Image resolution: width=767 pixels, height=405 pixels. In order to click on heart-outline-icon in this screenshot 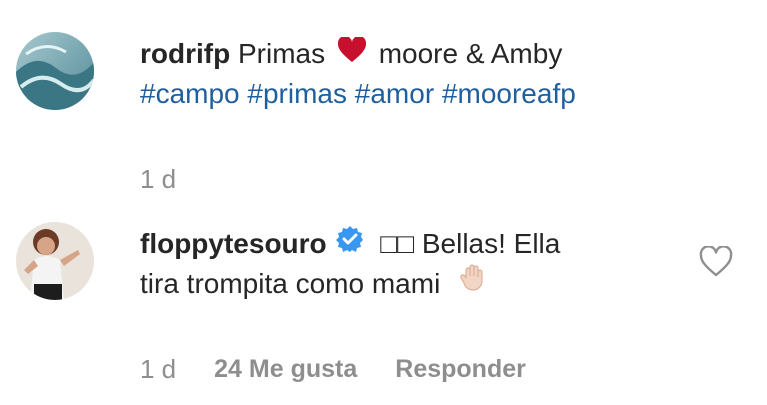, I will do `click(716, 261)`.